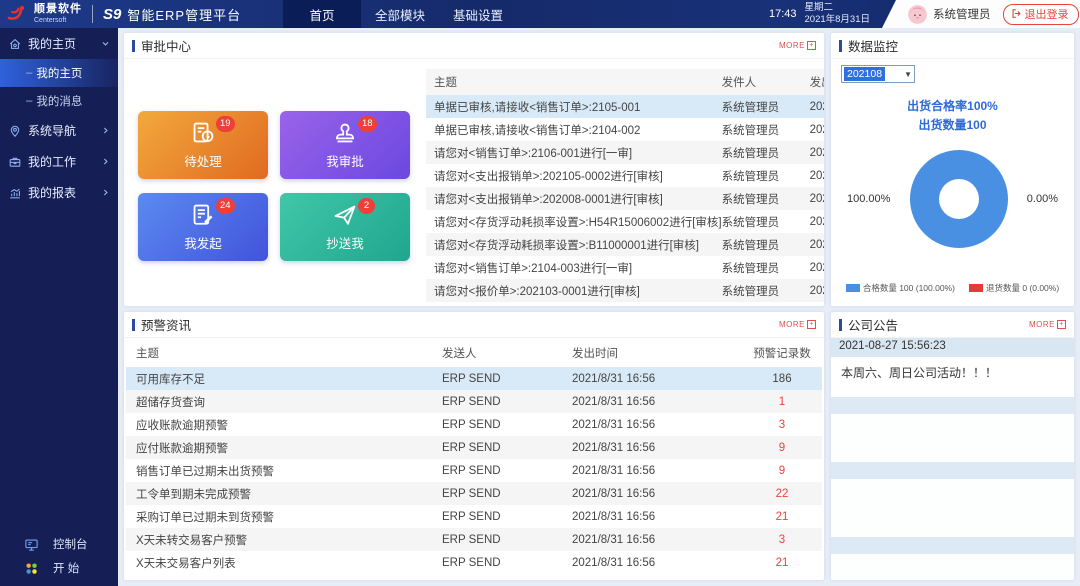 This screenshot has width=1080, height=586. What do you see at coordinates (52, 162) in the screenshot?
I see `sidebar-group-label: 我的工作` at bounding box center [52, 162].